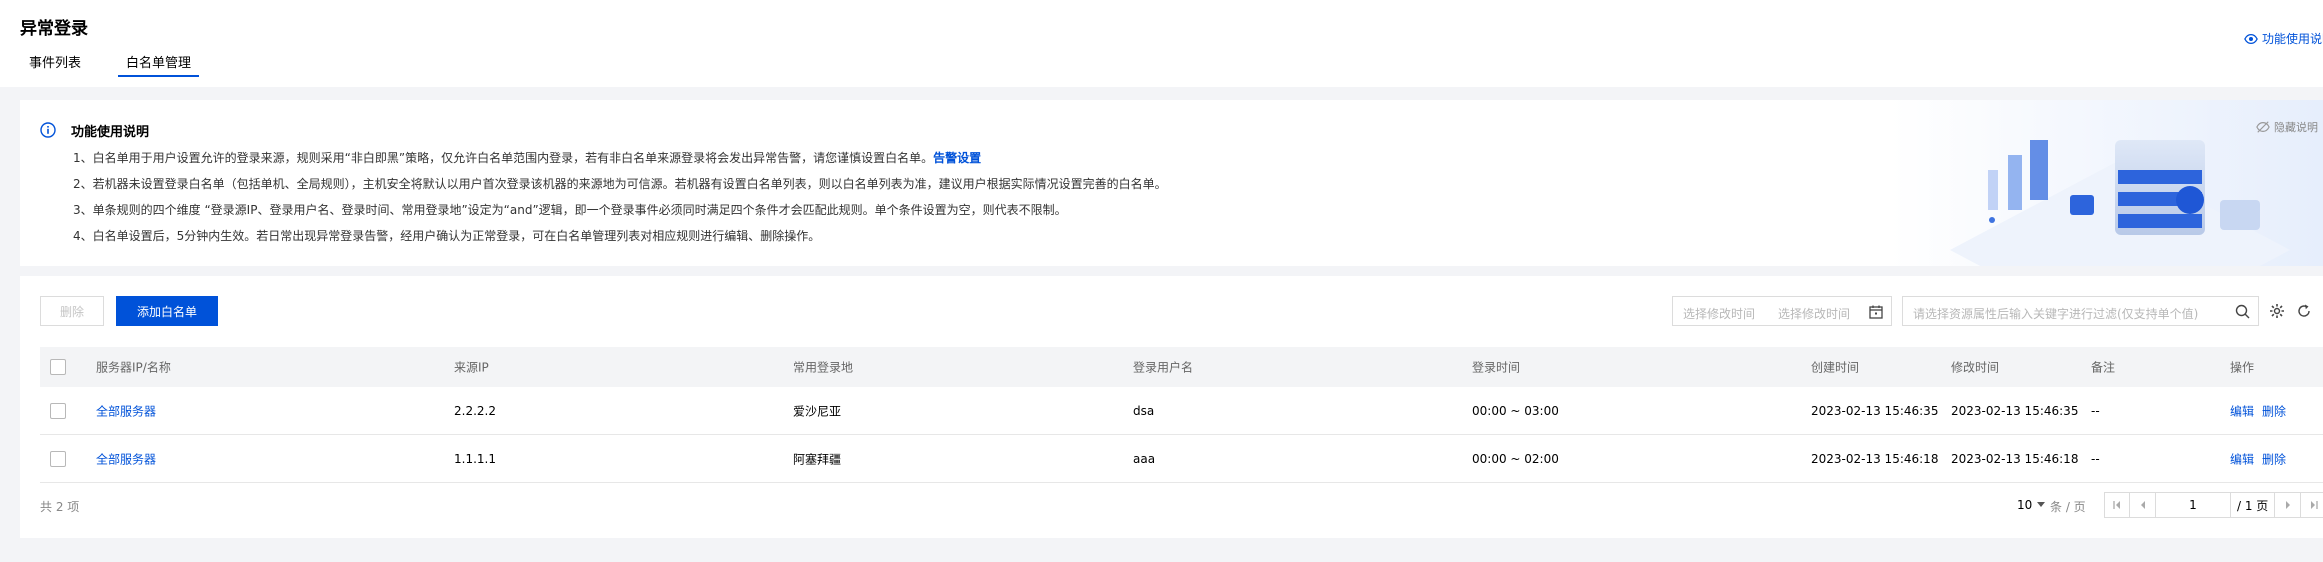  What do you see at coordinates (2277, 311) in the screenshot?
I see `gear-icon` at bounding box center [2277, 311].